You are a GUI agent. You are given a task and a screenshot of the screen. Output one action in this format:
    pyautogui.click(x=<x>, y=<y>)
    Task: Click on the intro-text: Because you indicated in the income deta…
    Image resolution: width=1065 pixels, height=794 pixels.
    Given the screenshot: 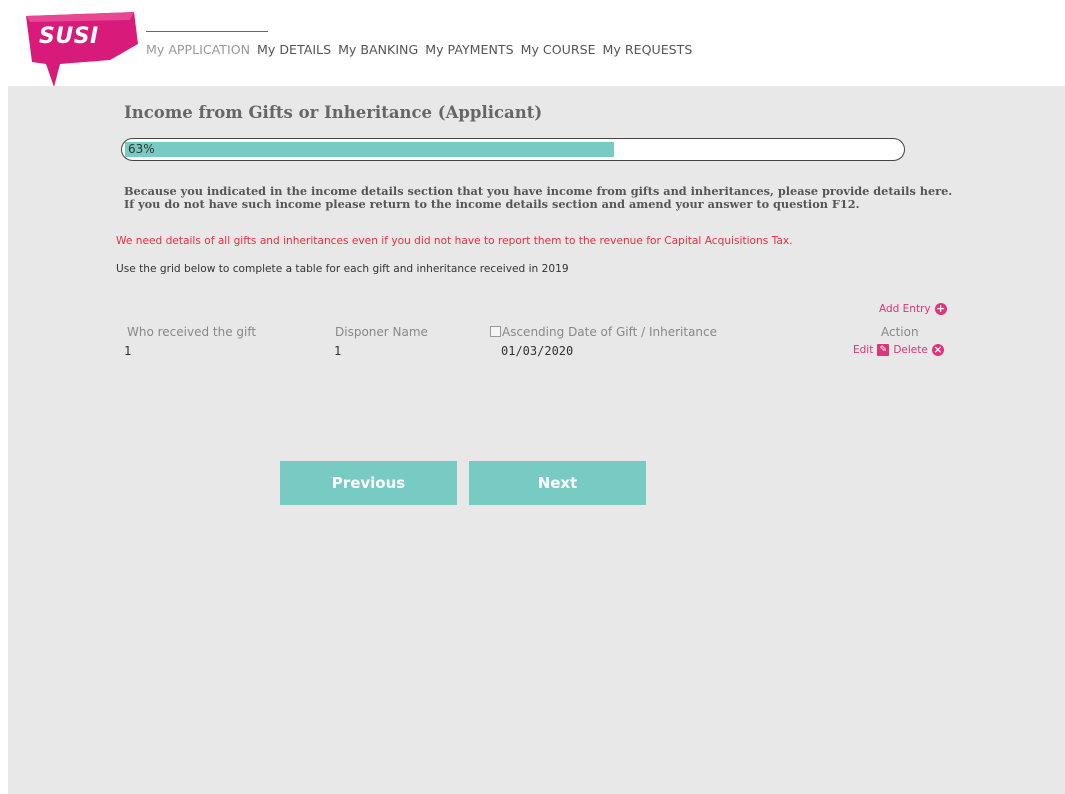 What is the action you would take?
    pyautogui.click(x=538, y=197)
    